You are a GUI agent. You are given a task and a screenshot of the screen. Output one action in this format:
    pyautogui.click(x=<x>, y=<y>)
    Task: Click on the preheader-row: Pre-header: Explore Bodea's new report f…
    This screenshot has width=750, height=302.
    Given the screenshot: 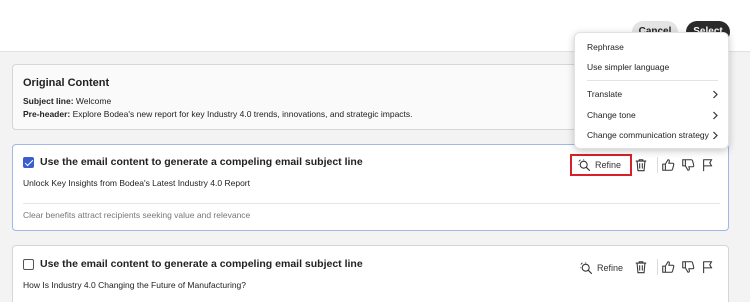 What is the action you would take?
    pyautogui.click(x=218, y=114)
    